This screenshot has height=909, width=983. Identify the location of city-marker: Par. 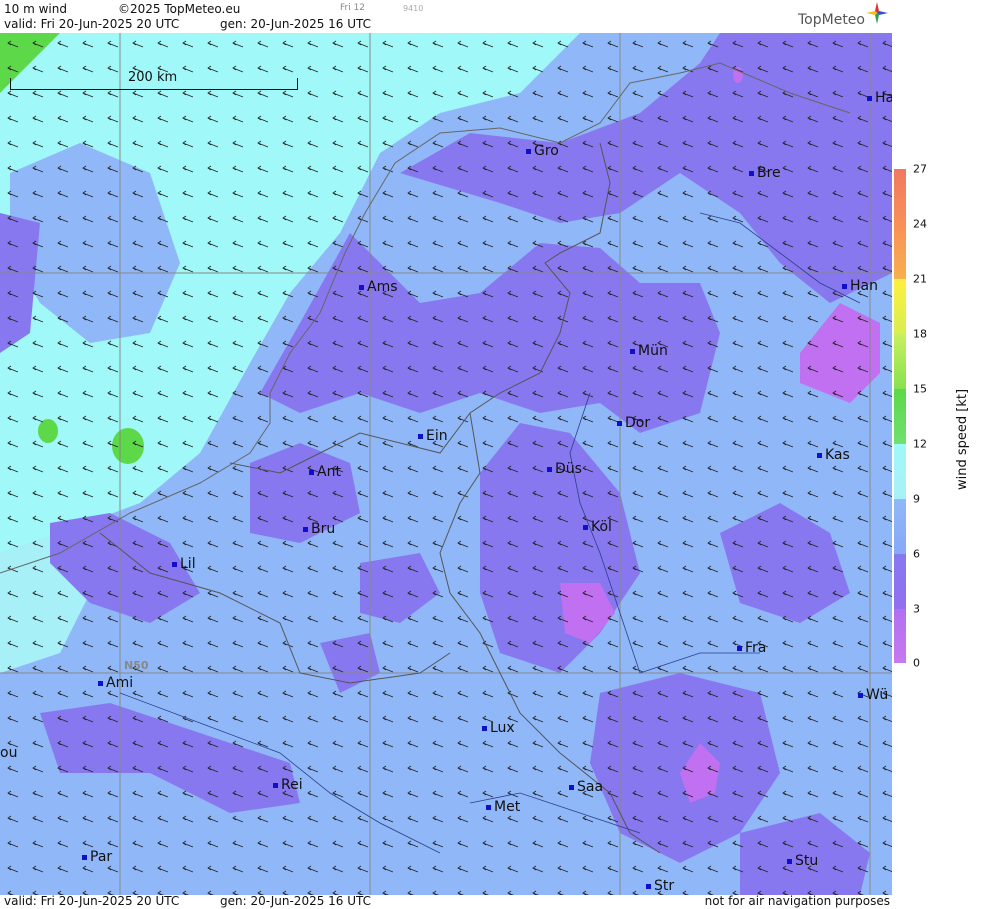
(97, 857).